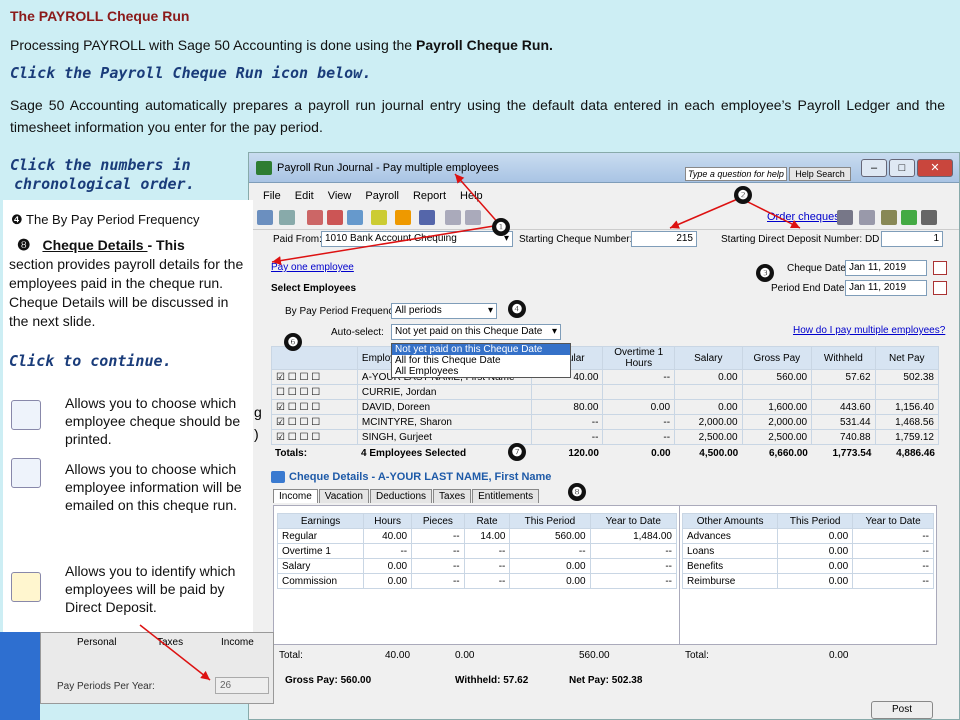 This screenshot has width=960, height=720. I want to click on callout-3: ❸, so click(765, 273).